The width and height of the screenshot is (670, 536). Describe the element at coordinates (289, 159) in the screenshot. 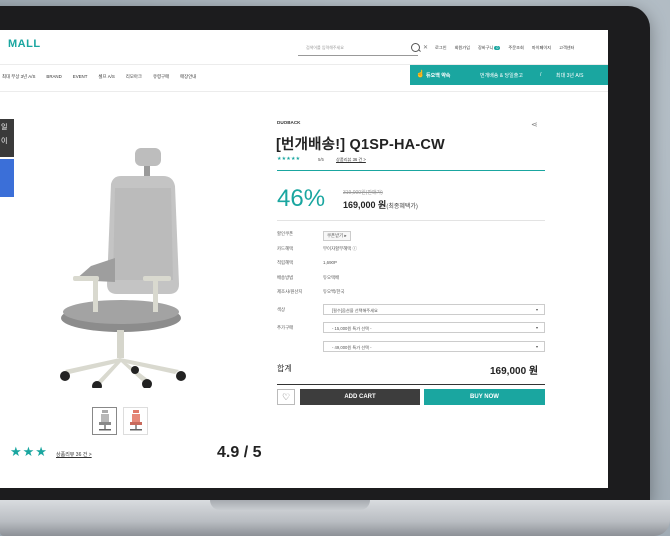

I see `product-stars: ★★★★★` at that location.